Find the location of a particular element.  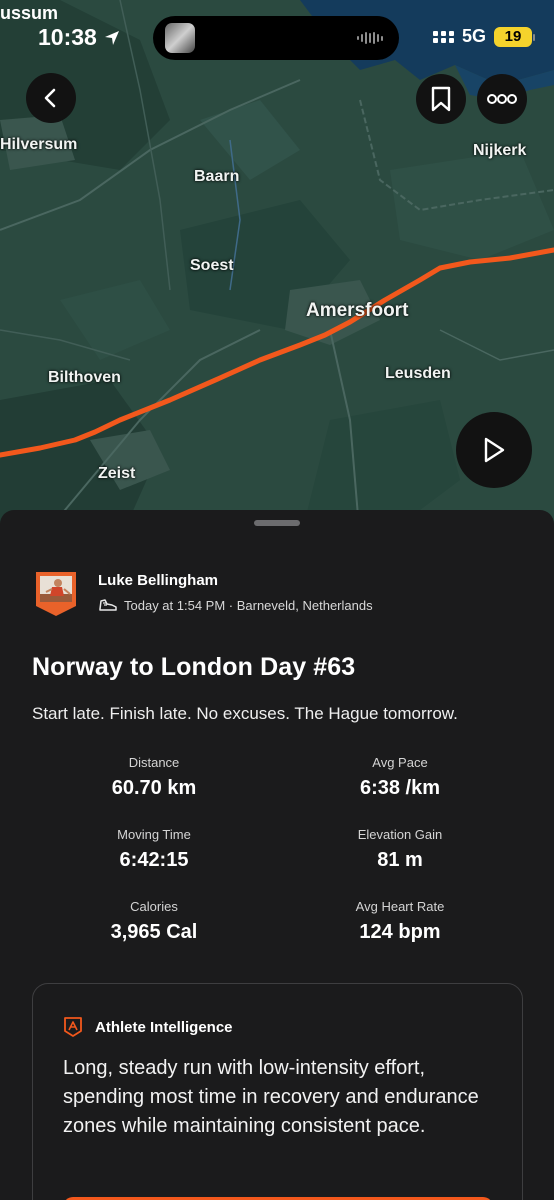

athlete-intelligence-header: Athlete Intelligence is located at coordinates (148, 1027).